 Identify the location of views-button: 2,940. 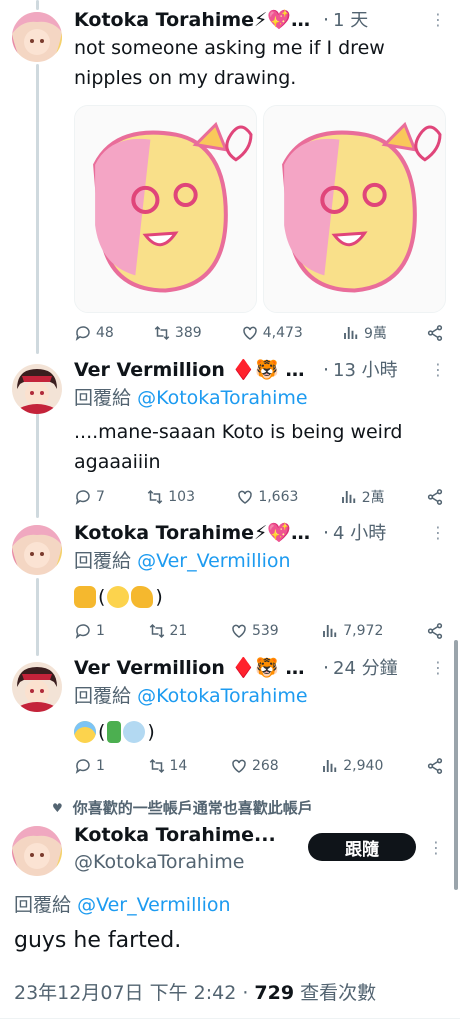
(352, 766).